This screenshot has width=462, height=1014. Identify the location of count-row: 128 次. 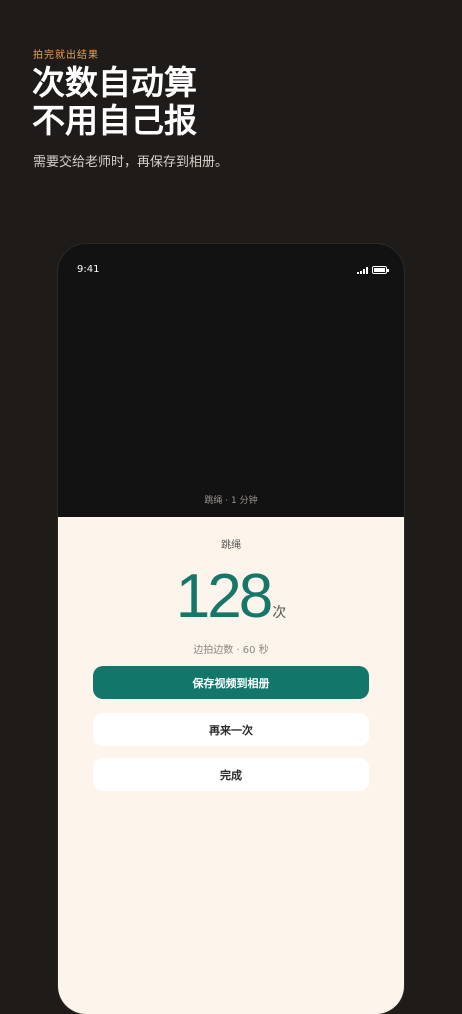
(231, 597).